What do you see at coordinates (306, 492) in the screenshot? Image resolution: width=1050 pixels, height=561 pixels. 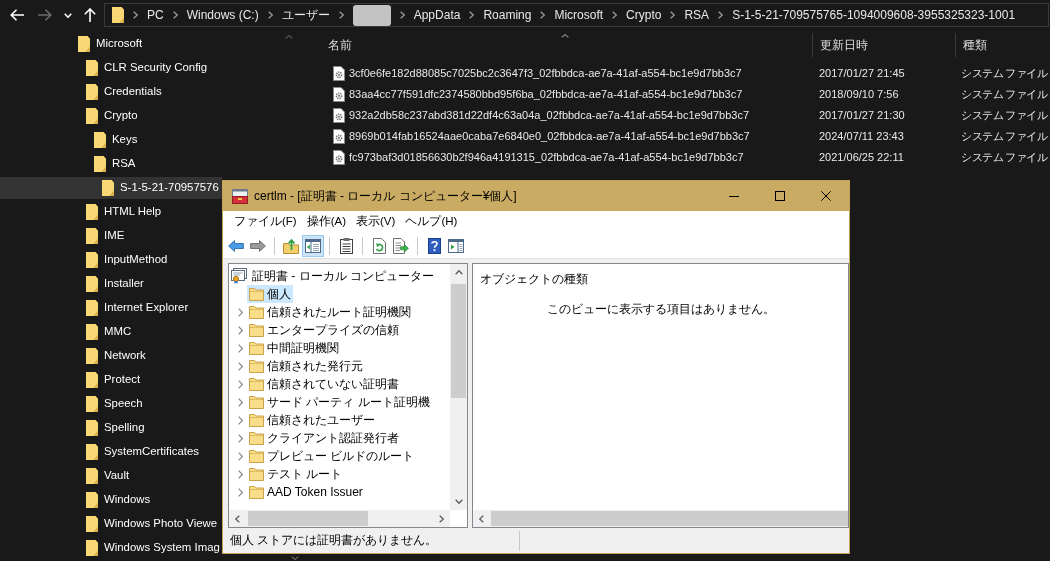 I see `tree-item: AAD Token Issuer` at bounding box center [306, 492].